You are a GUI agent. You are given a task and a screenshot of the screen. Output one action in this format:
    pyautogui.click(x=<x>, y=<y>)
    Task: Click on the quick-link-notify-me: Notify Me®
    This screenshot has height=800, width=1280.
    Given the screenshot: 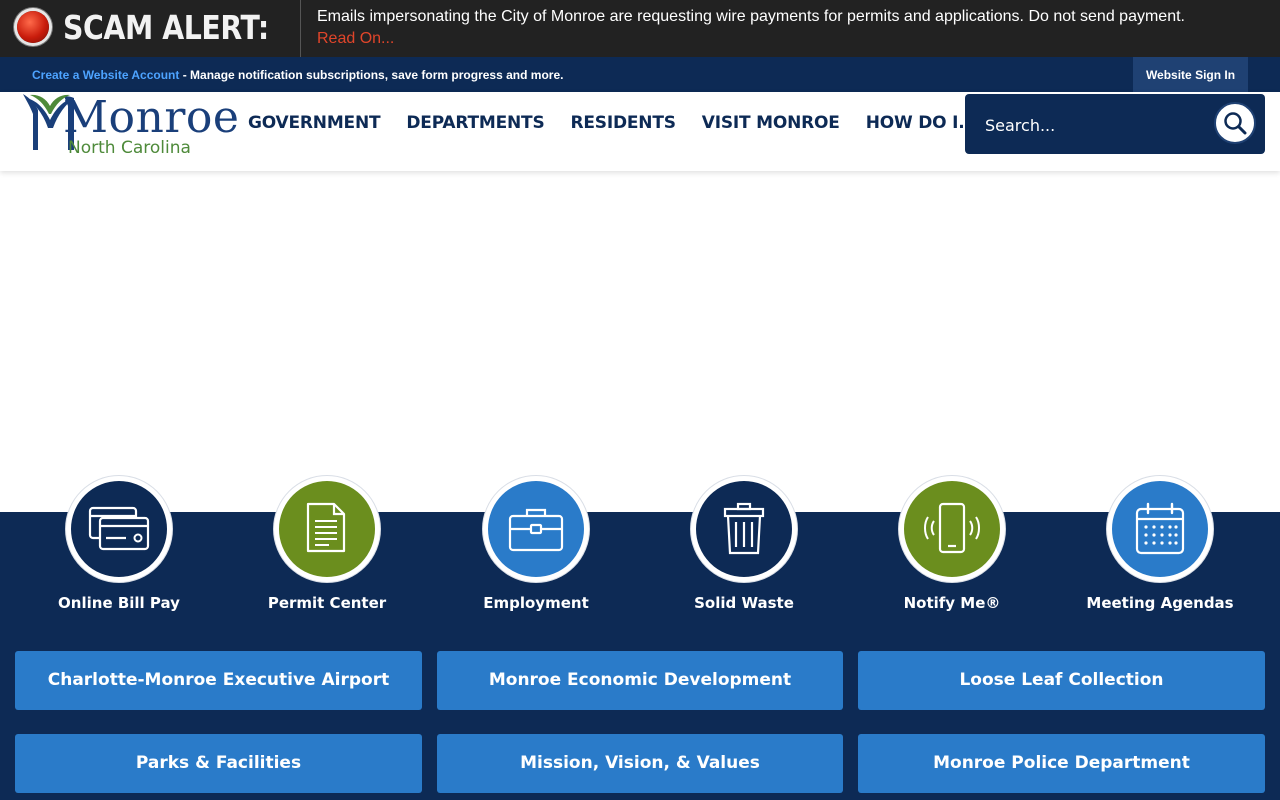 What is the action you would take?
    pyautogui.click(x=952, y=546)
    